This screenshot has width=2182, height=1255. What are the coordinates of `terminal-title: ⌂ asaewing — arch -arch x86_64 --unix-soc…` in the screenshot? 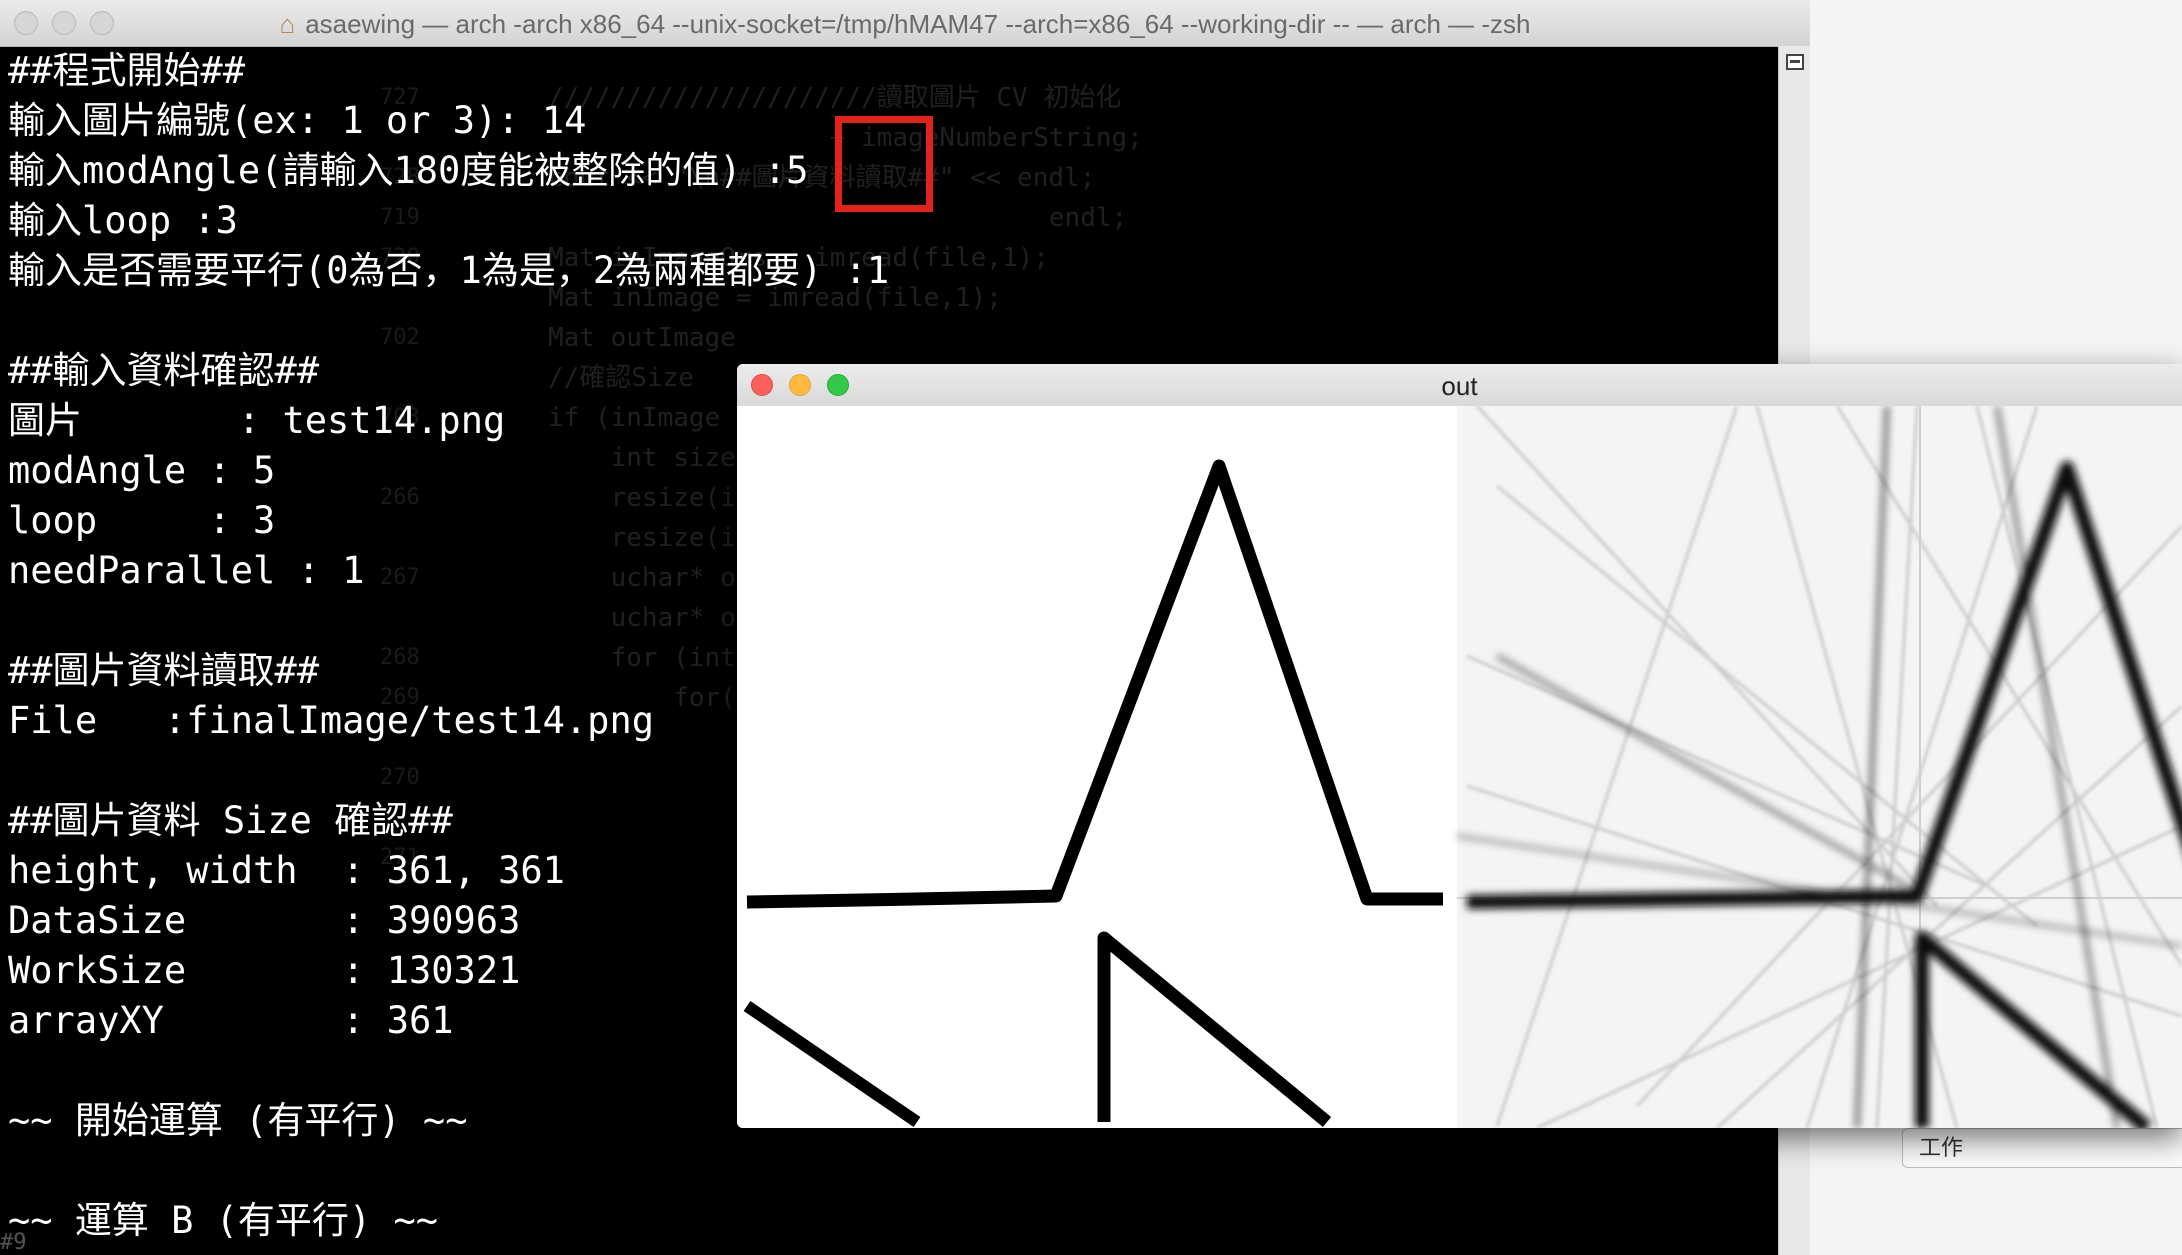 It's located at (905, 24).